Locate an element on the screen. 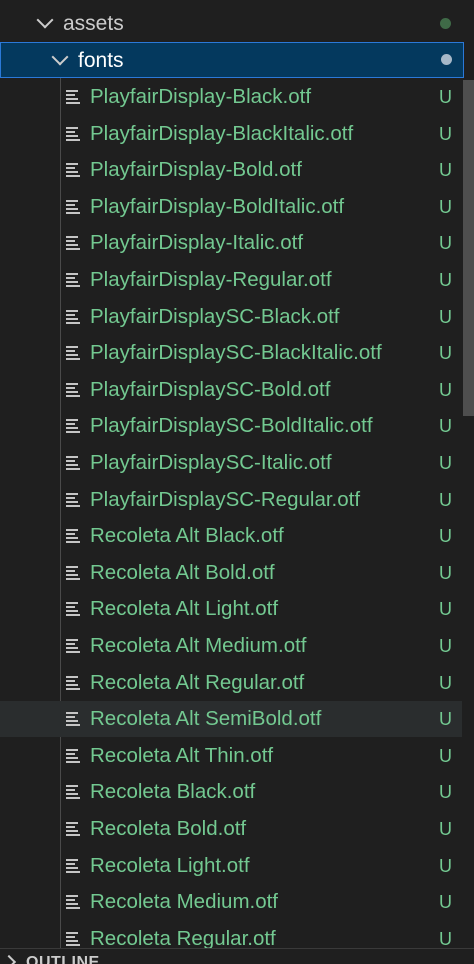  file-label: Recoleta Medium.otf is located at coordinates (184, 902).